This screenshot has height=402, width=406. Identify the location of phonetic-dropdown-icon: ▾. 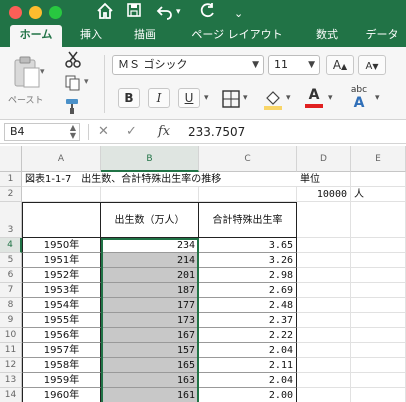
(377, 98).